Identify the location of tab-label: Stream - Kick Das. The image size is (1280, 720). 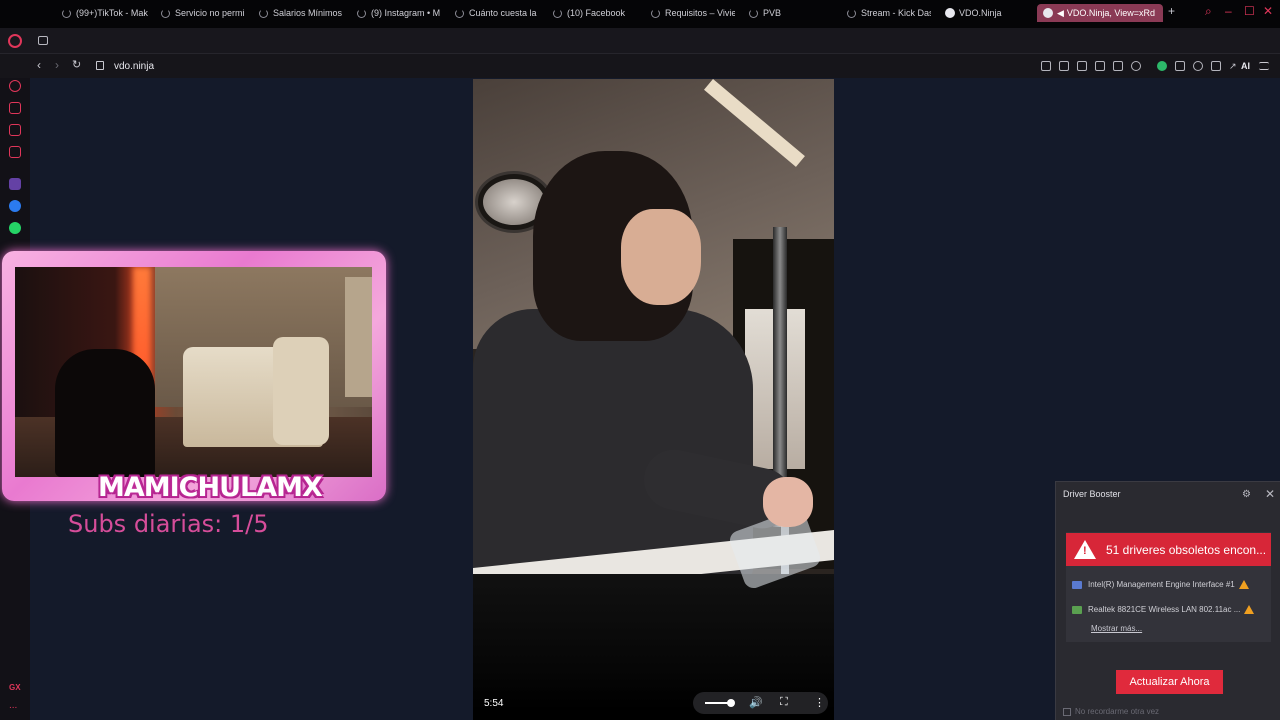
(896, 13).